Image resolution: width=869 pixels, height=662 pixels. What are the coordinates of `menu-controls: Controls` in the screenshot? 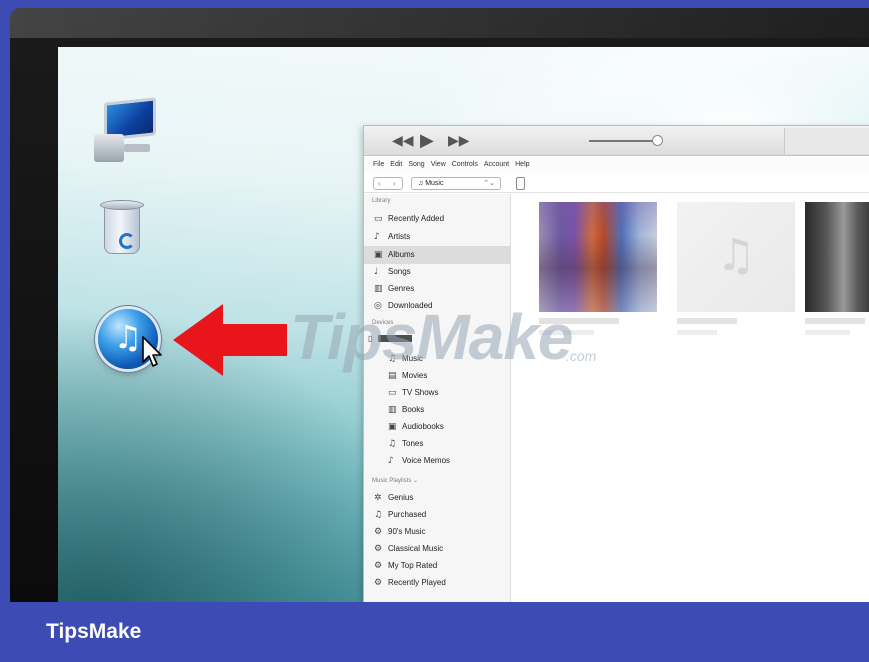 It's located at (465, 165).